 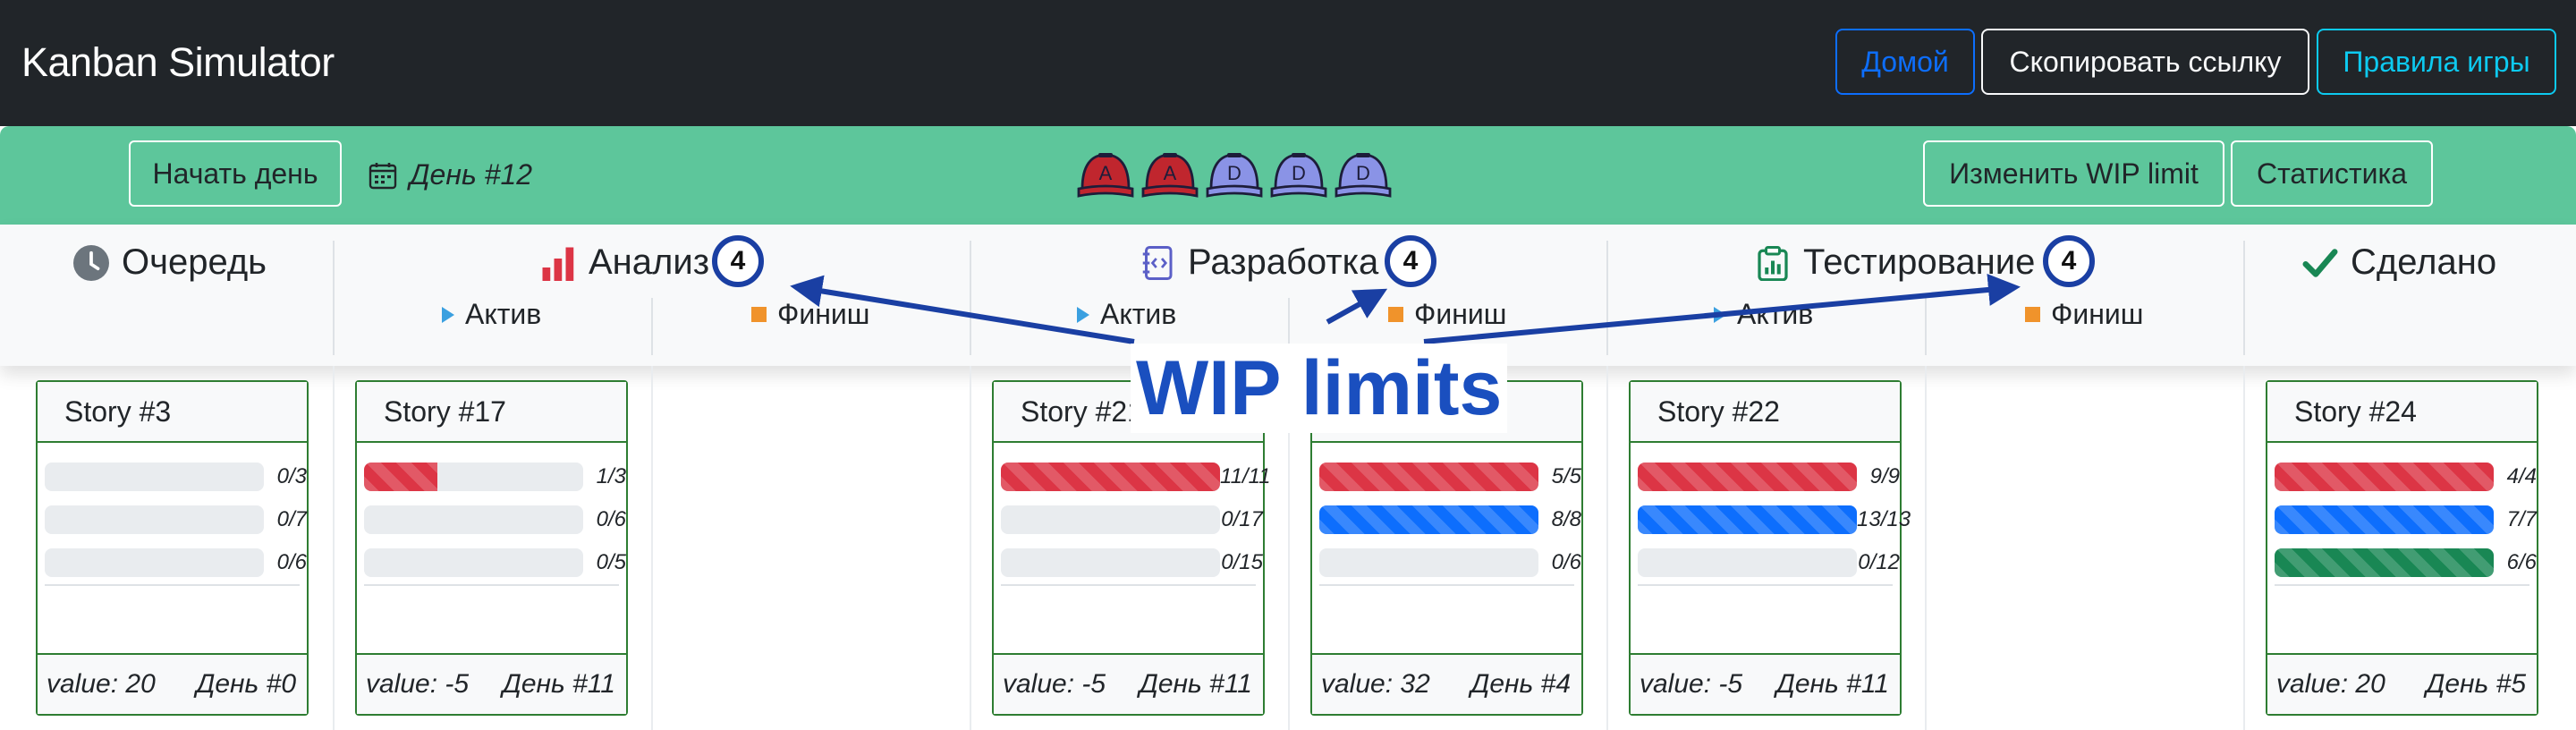 I want to click on clipboard-data-icon, so click(x=1773, y=263).